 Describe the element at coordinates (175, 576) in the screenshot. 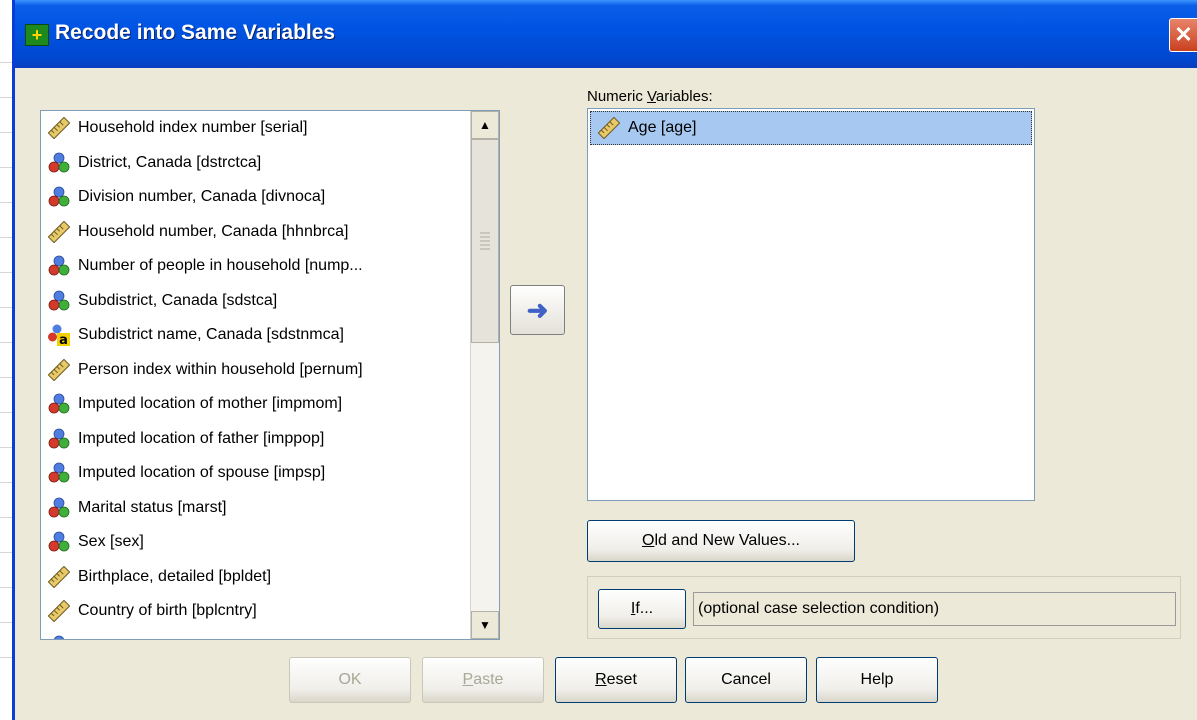

I see `variable-label: Birthplace, detailed [bpldet]` at that location.